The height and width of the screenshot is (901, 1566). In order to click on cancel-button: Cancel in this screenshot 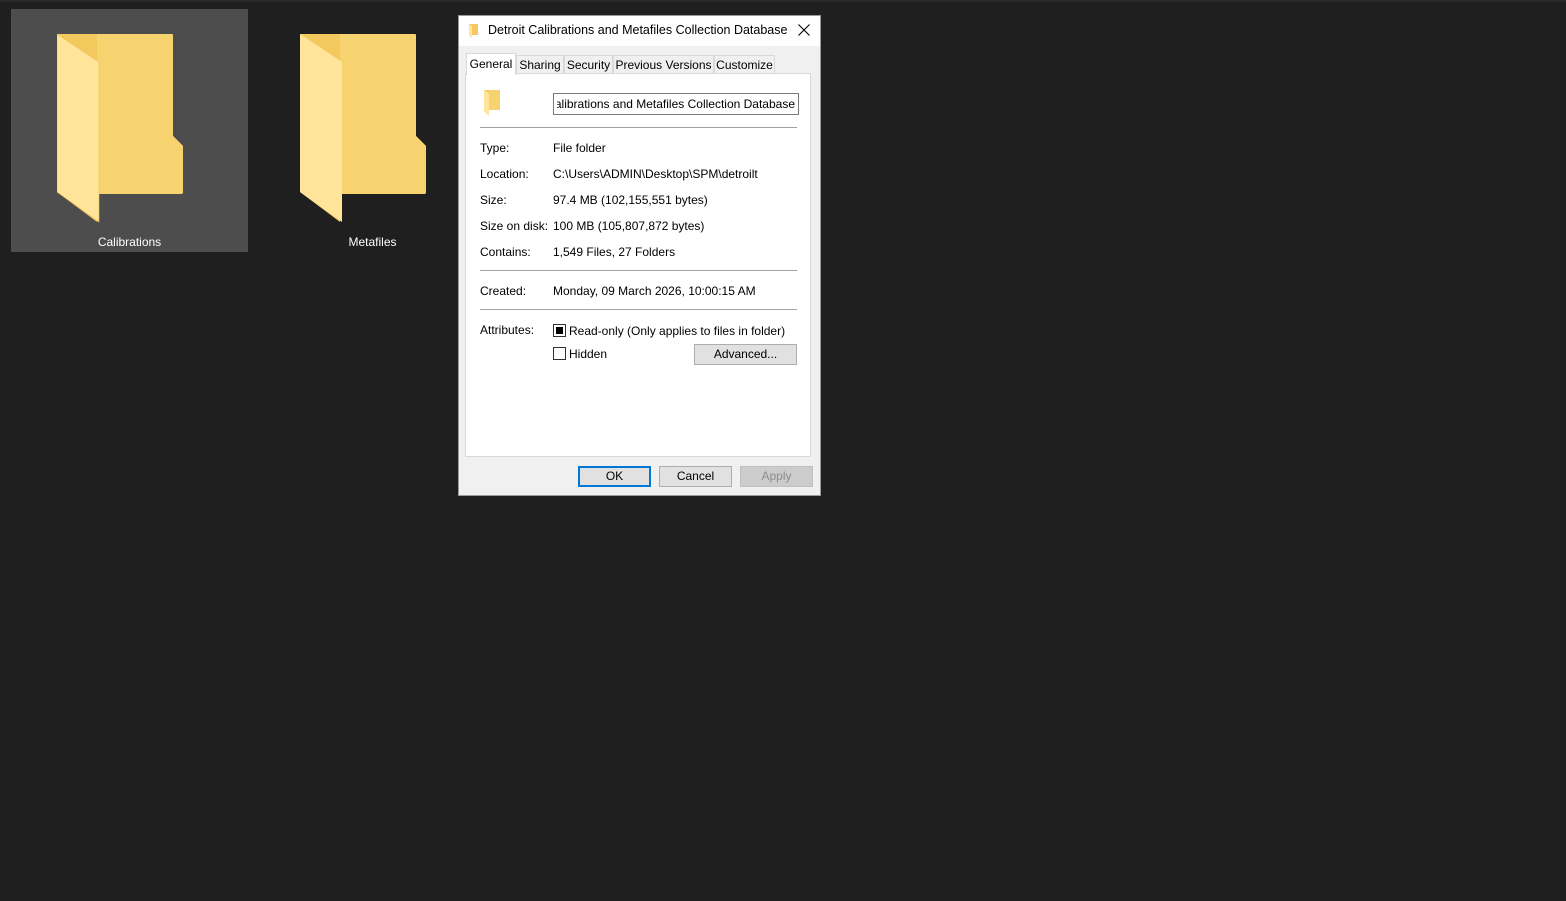, I will do `click(695, 476)`.